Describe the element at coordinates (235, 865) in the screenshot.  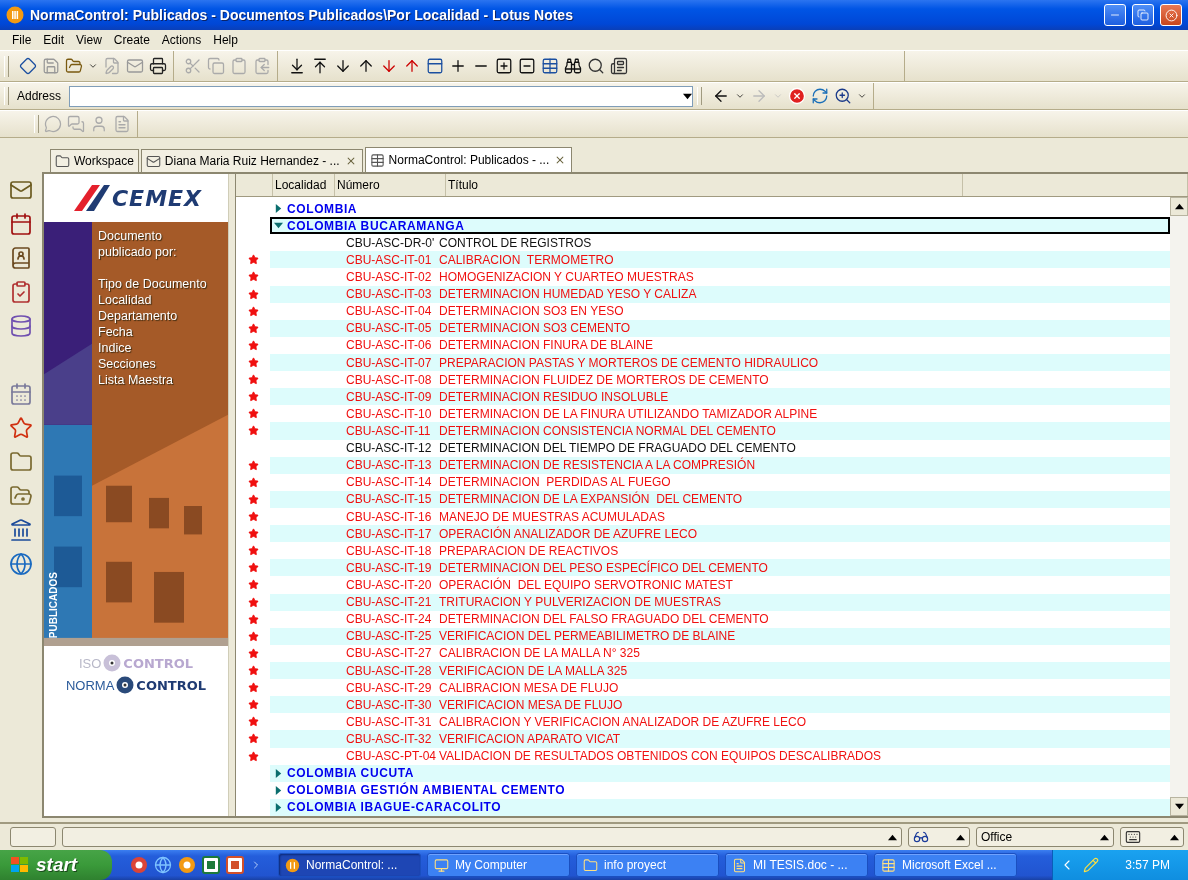
I see `presentation-icon` at that location.